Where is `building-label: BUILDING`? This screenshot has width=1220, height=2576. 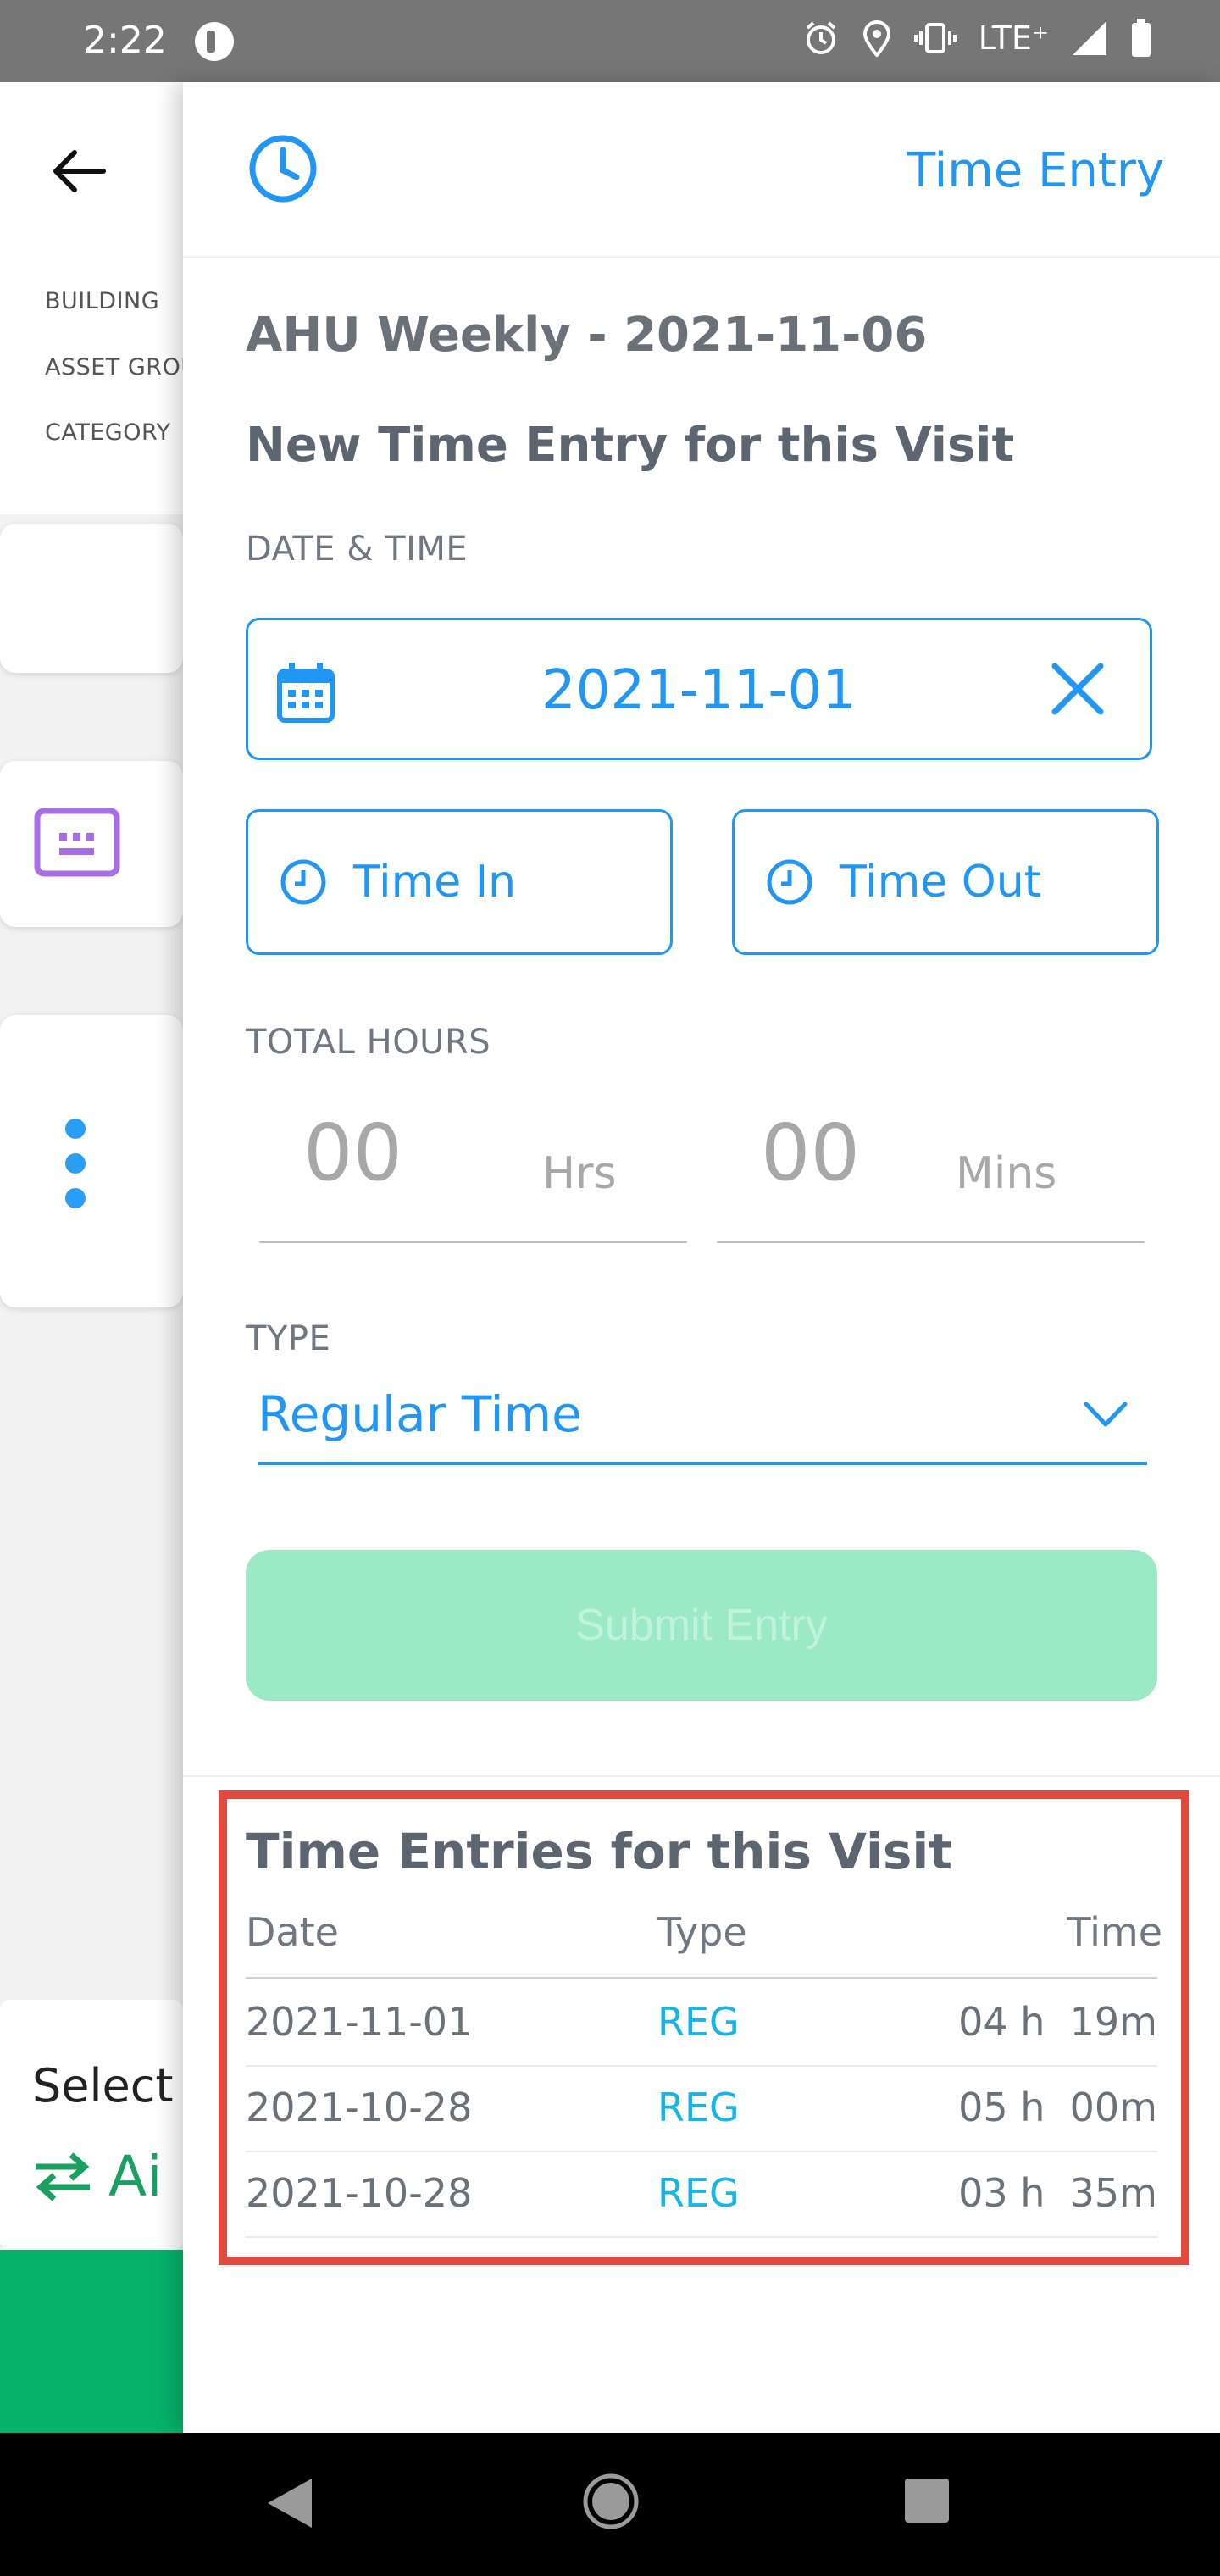 building-label: BUILDING is located at coordinates (102, 301).